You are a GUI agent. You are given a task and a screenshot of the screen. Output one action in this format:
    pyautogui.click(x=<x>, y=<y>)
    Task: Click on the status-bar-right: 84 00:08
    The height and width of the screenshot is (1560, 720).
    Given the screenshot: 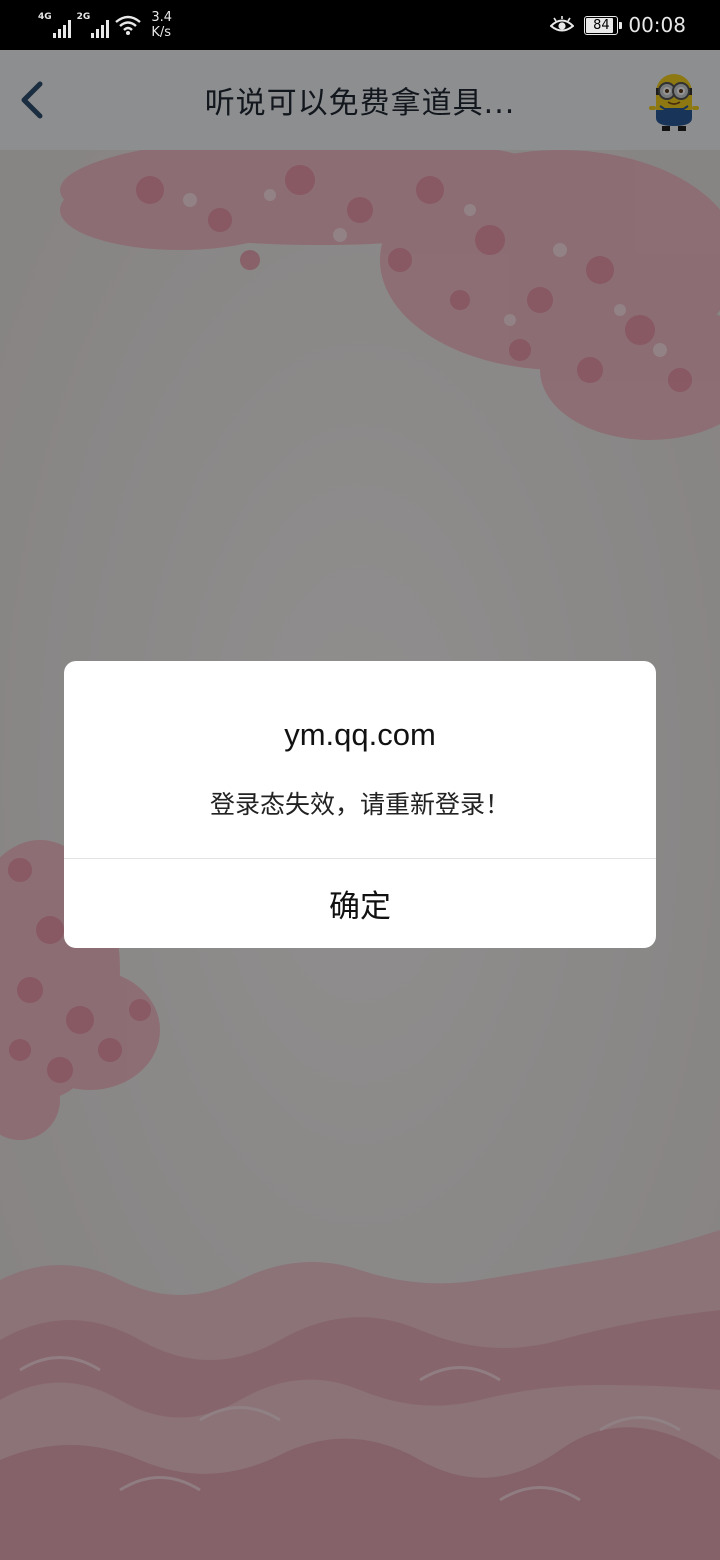 What is the action you would take?
    pyautogui.click(x=618, y=25)
    